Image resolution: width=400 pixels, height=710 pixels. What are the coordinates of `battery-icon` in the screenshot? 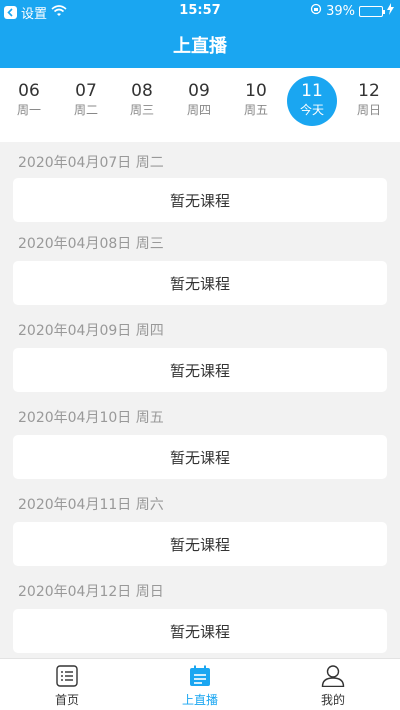 It's located at (372, 11).